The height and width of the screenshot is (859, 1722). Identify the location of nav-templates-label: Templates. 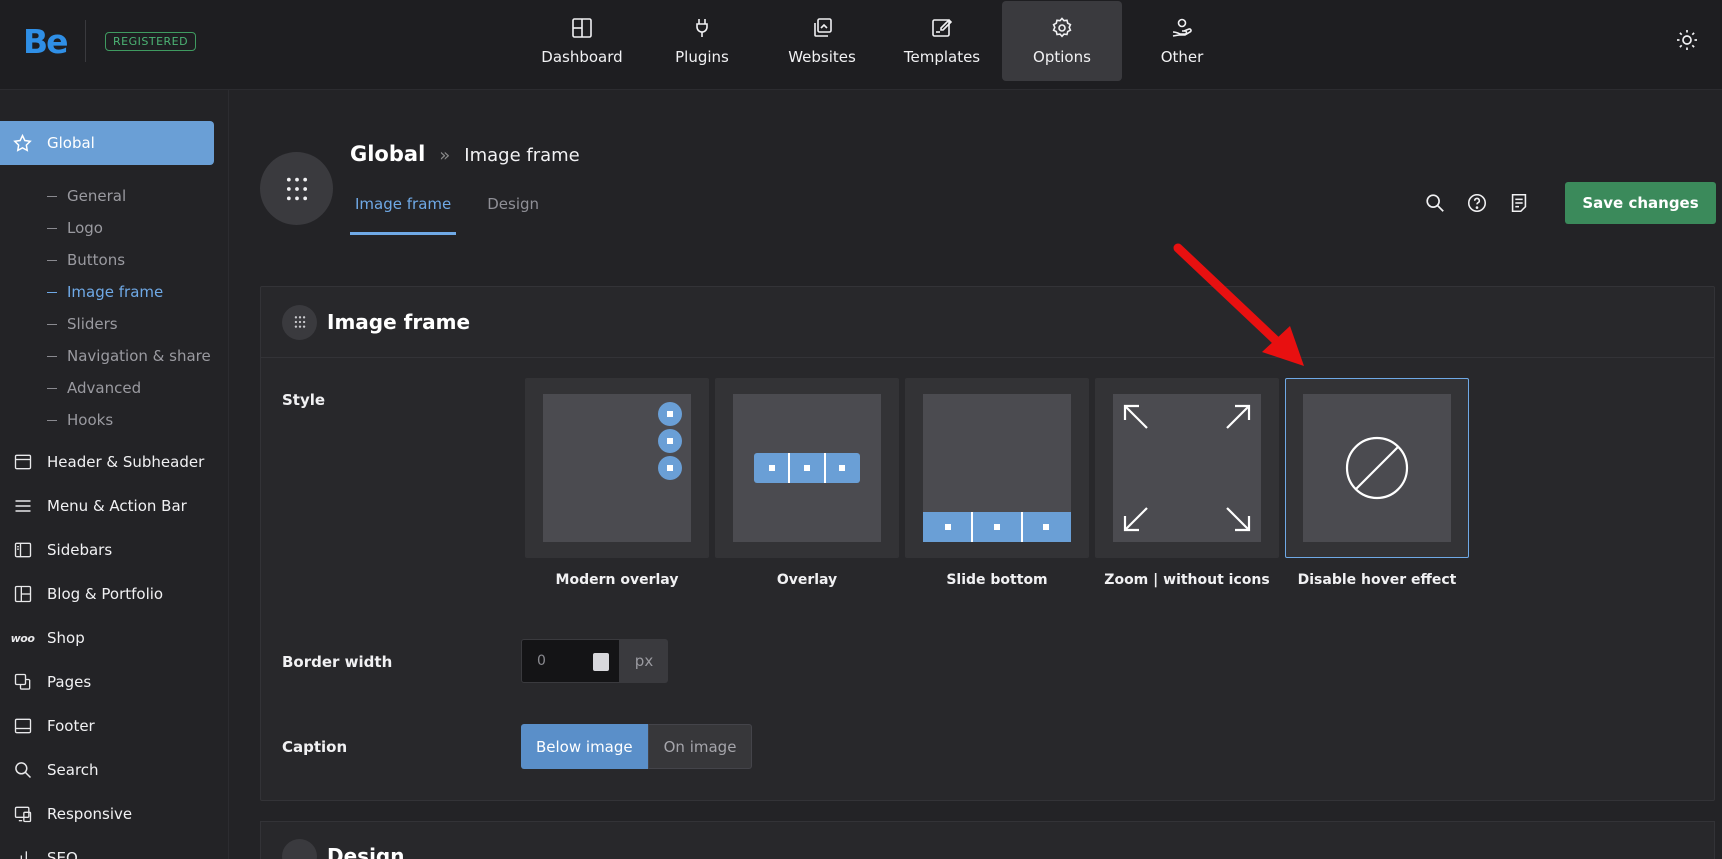
(942, 57).